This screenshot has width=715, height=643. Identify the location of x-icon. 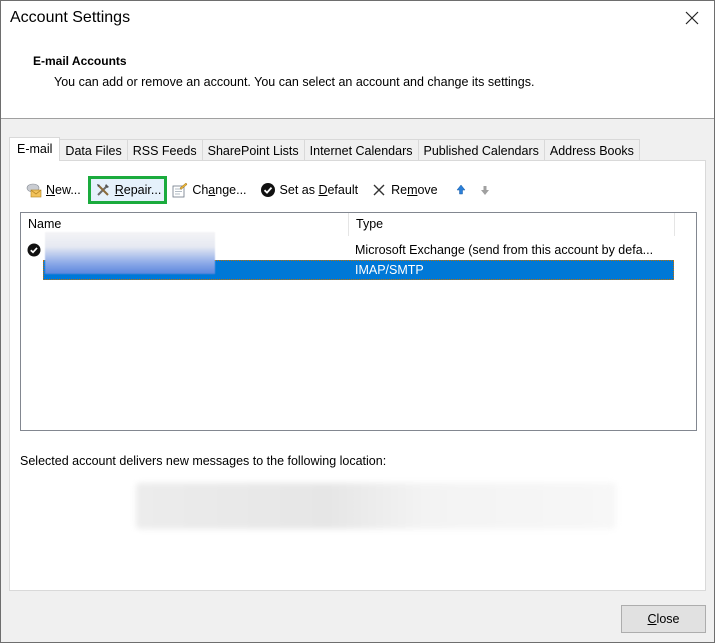
(379, 190).